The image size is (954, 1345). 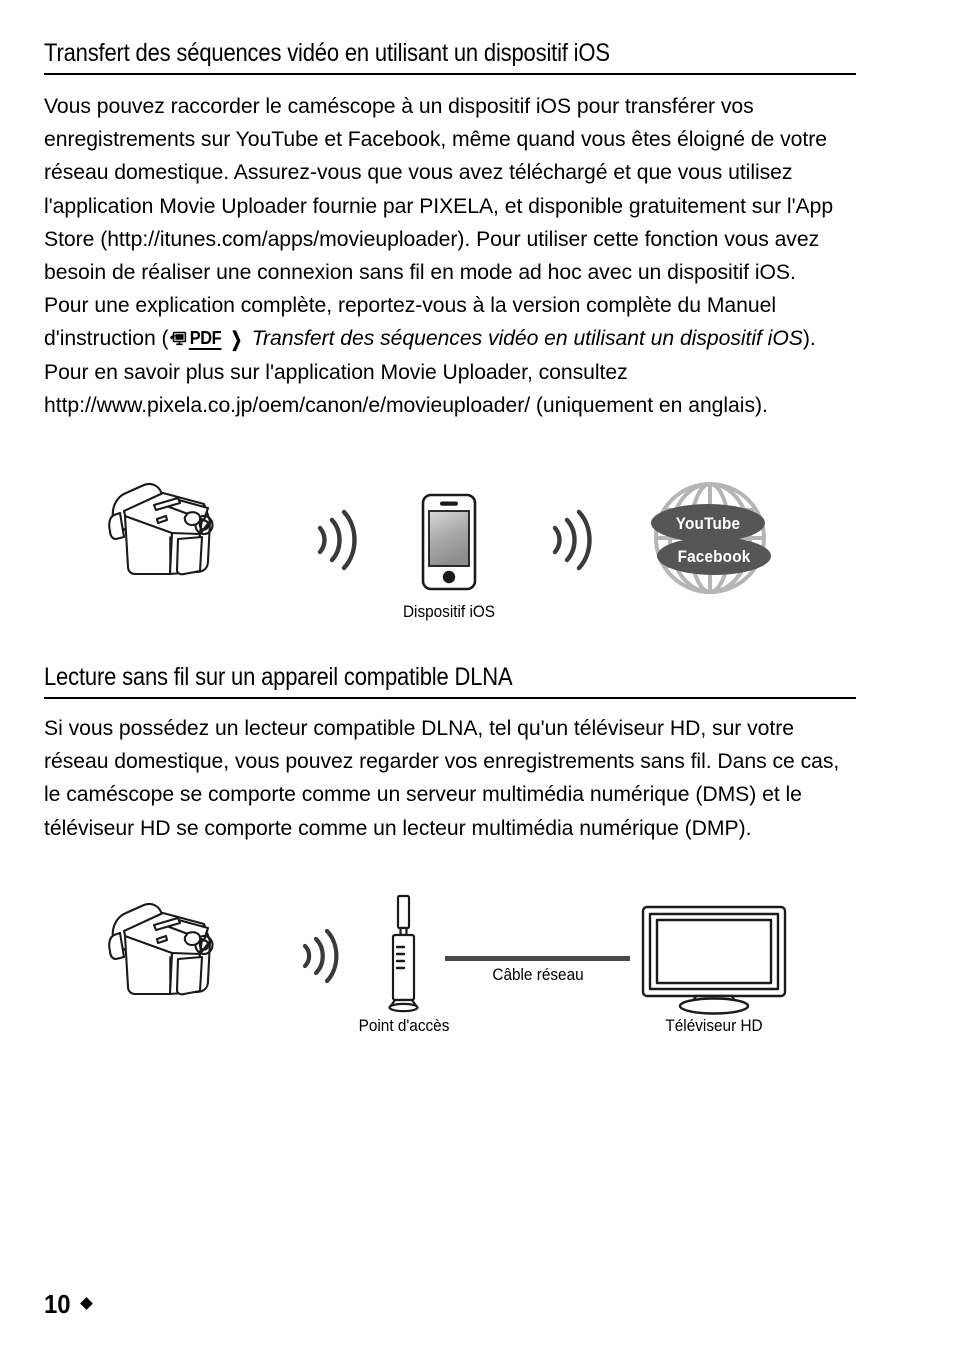 What do you see at coordinates (236, 339) in the screenshot?
I see `pdf-arrow-icon: ❯` at bounding box center [236, 339].